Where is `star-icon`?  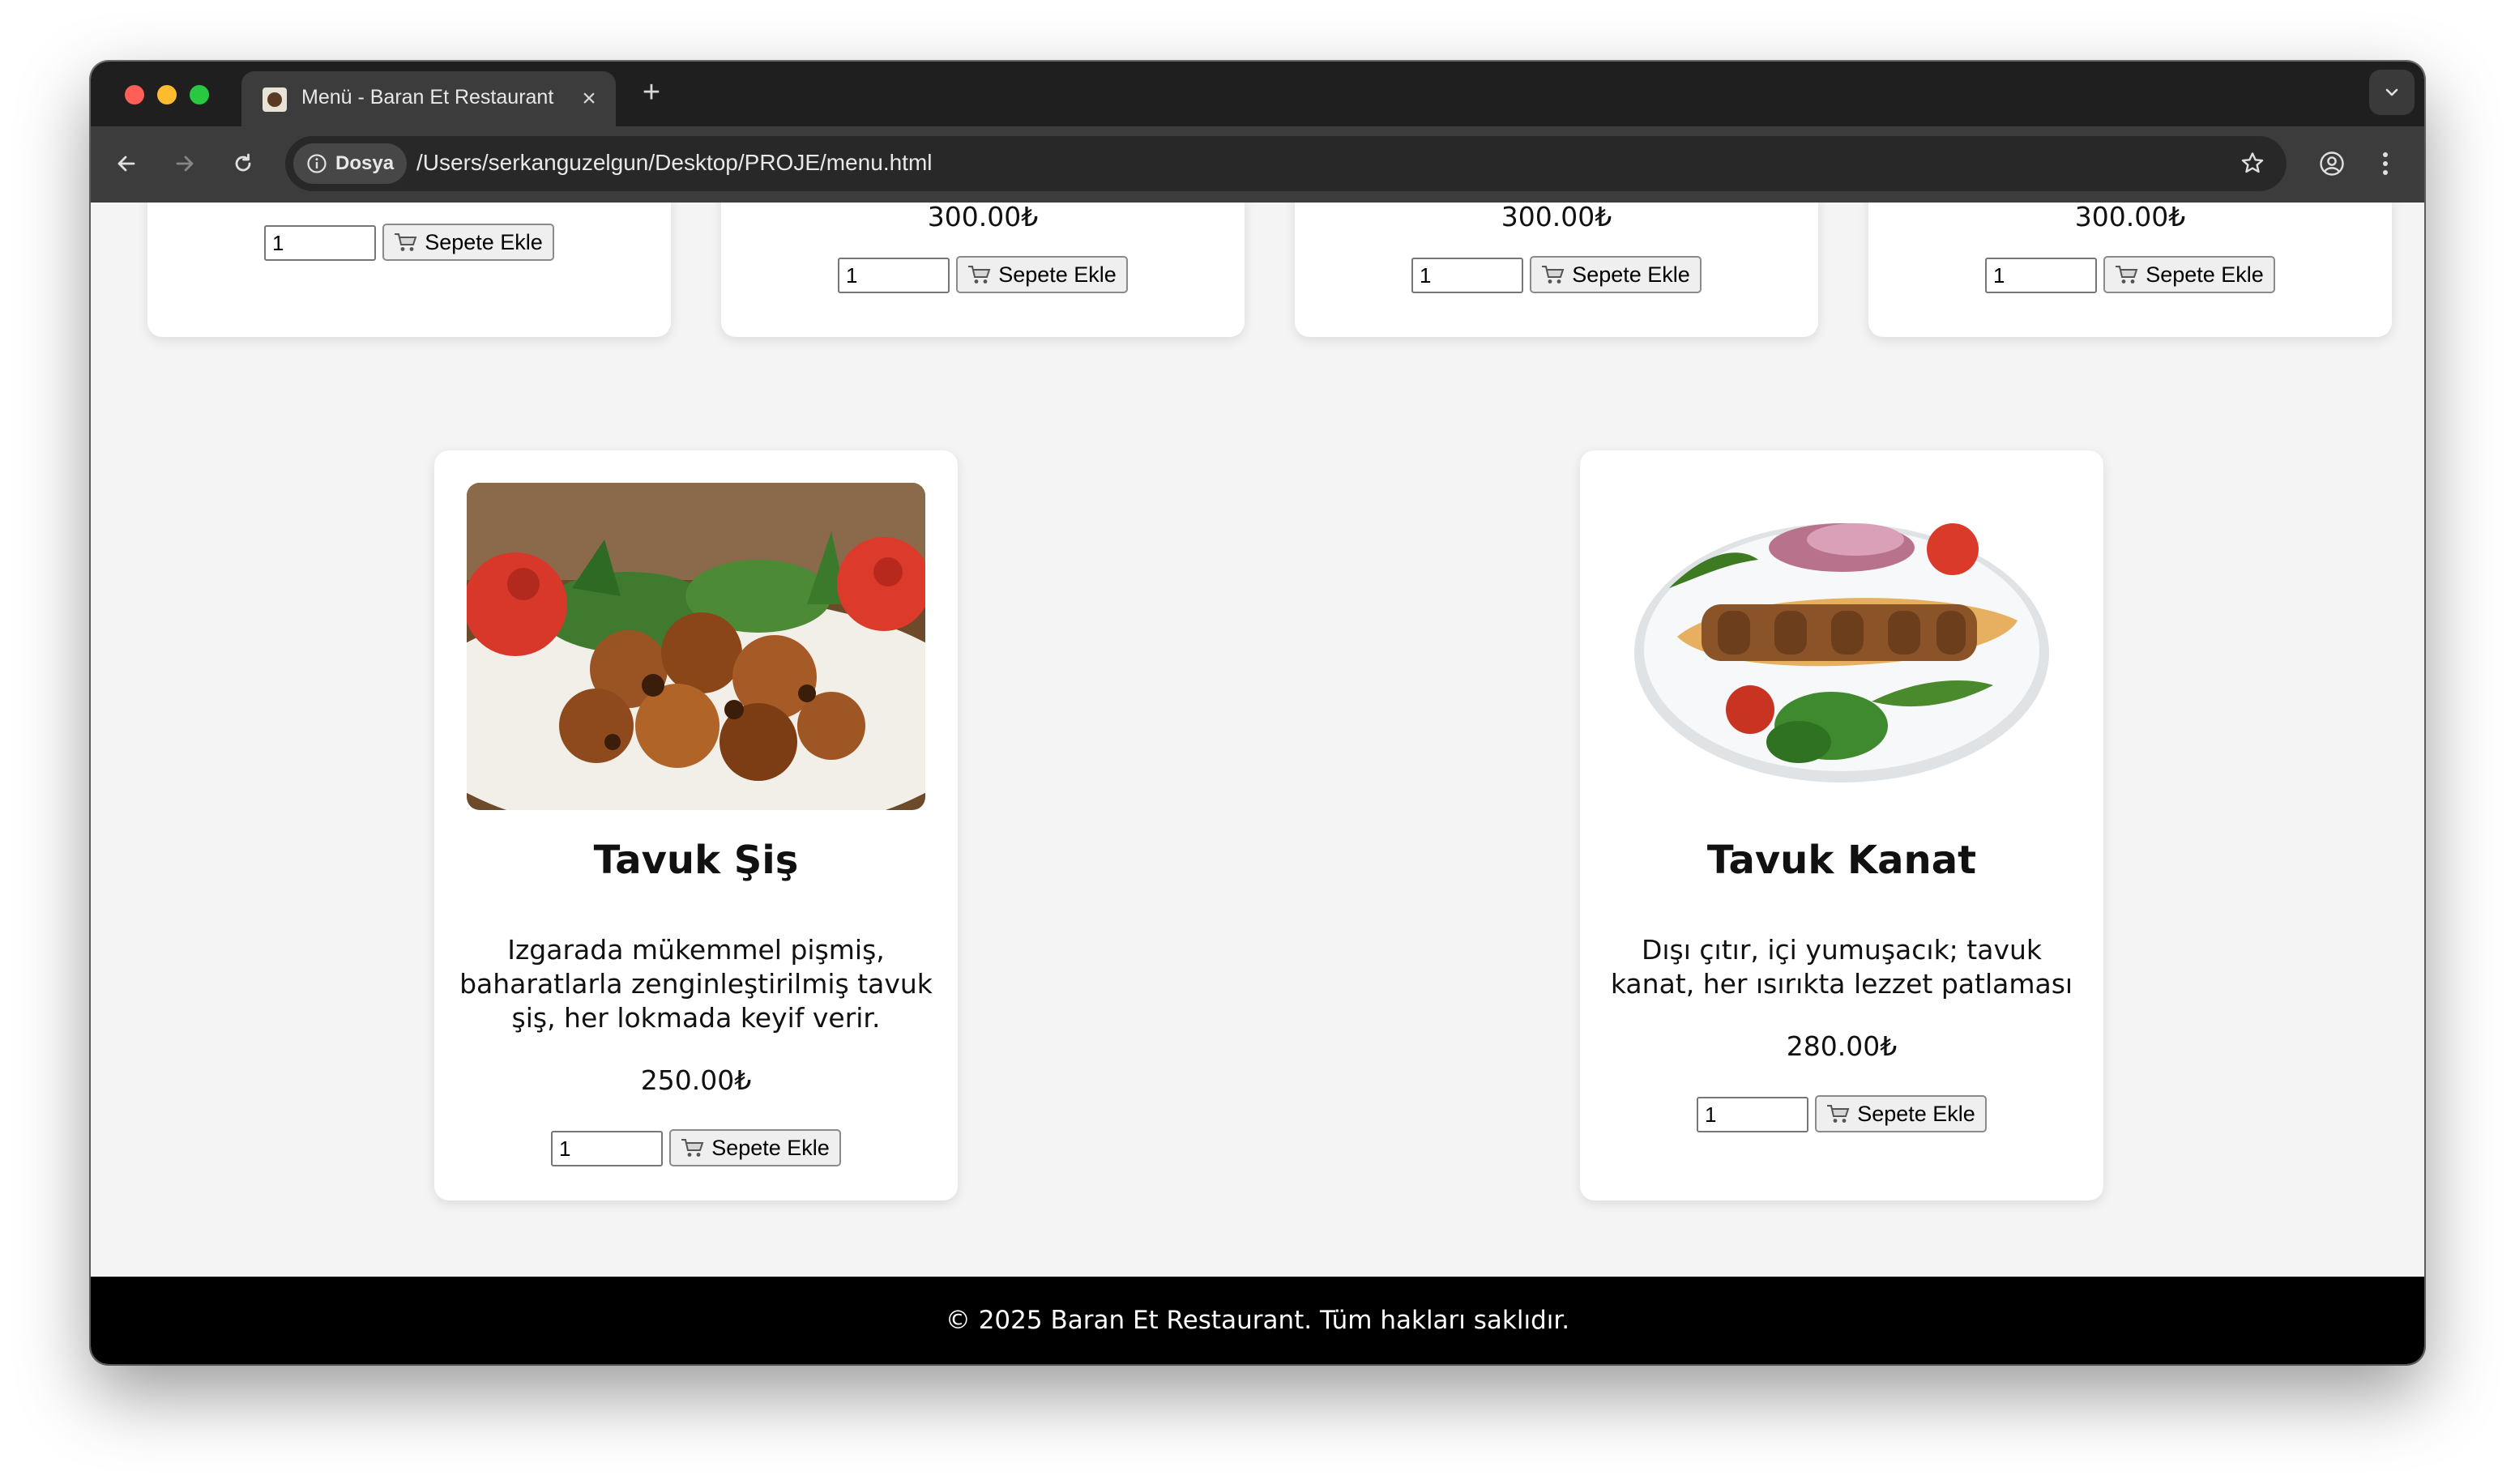 star-icon is located at coordinates (2252, 162).